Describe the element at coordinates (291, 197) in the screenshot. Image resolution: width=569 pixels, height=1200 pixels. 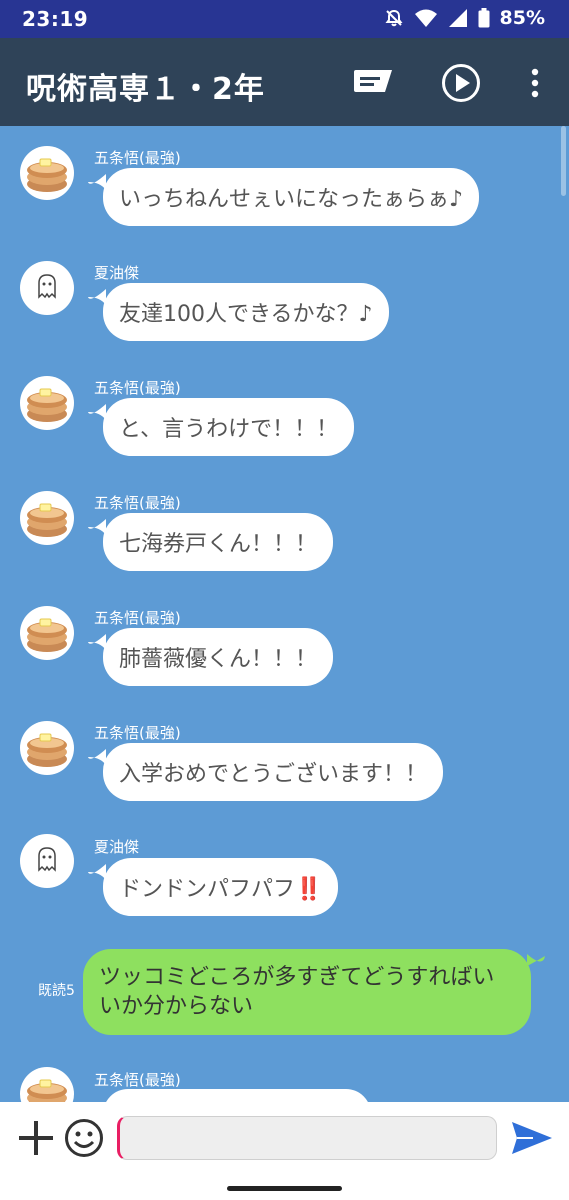
I see `message-bubble: いっちねんせぇいになったぁらぁ♪` at that location.